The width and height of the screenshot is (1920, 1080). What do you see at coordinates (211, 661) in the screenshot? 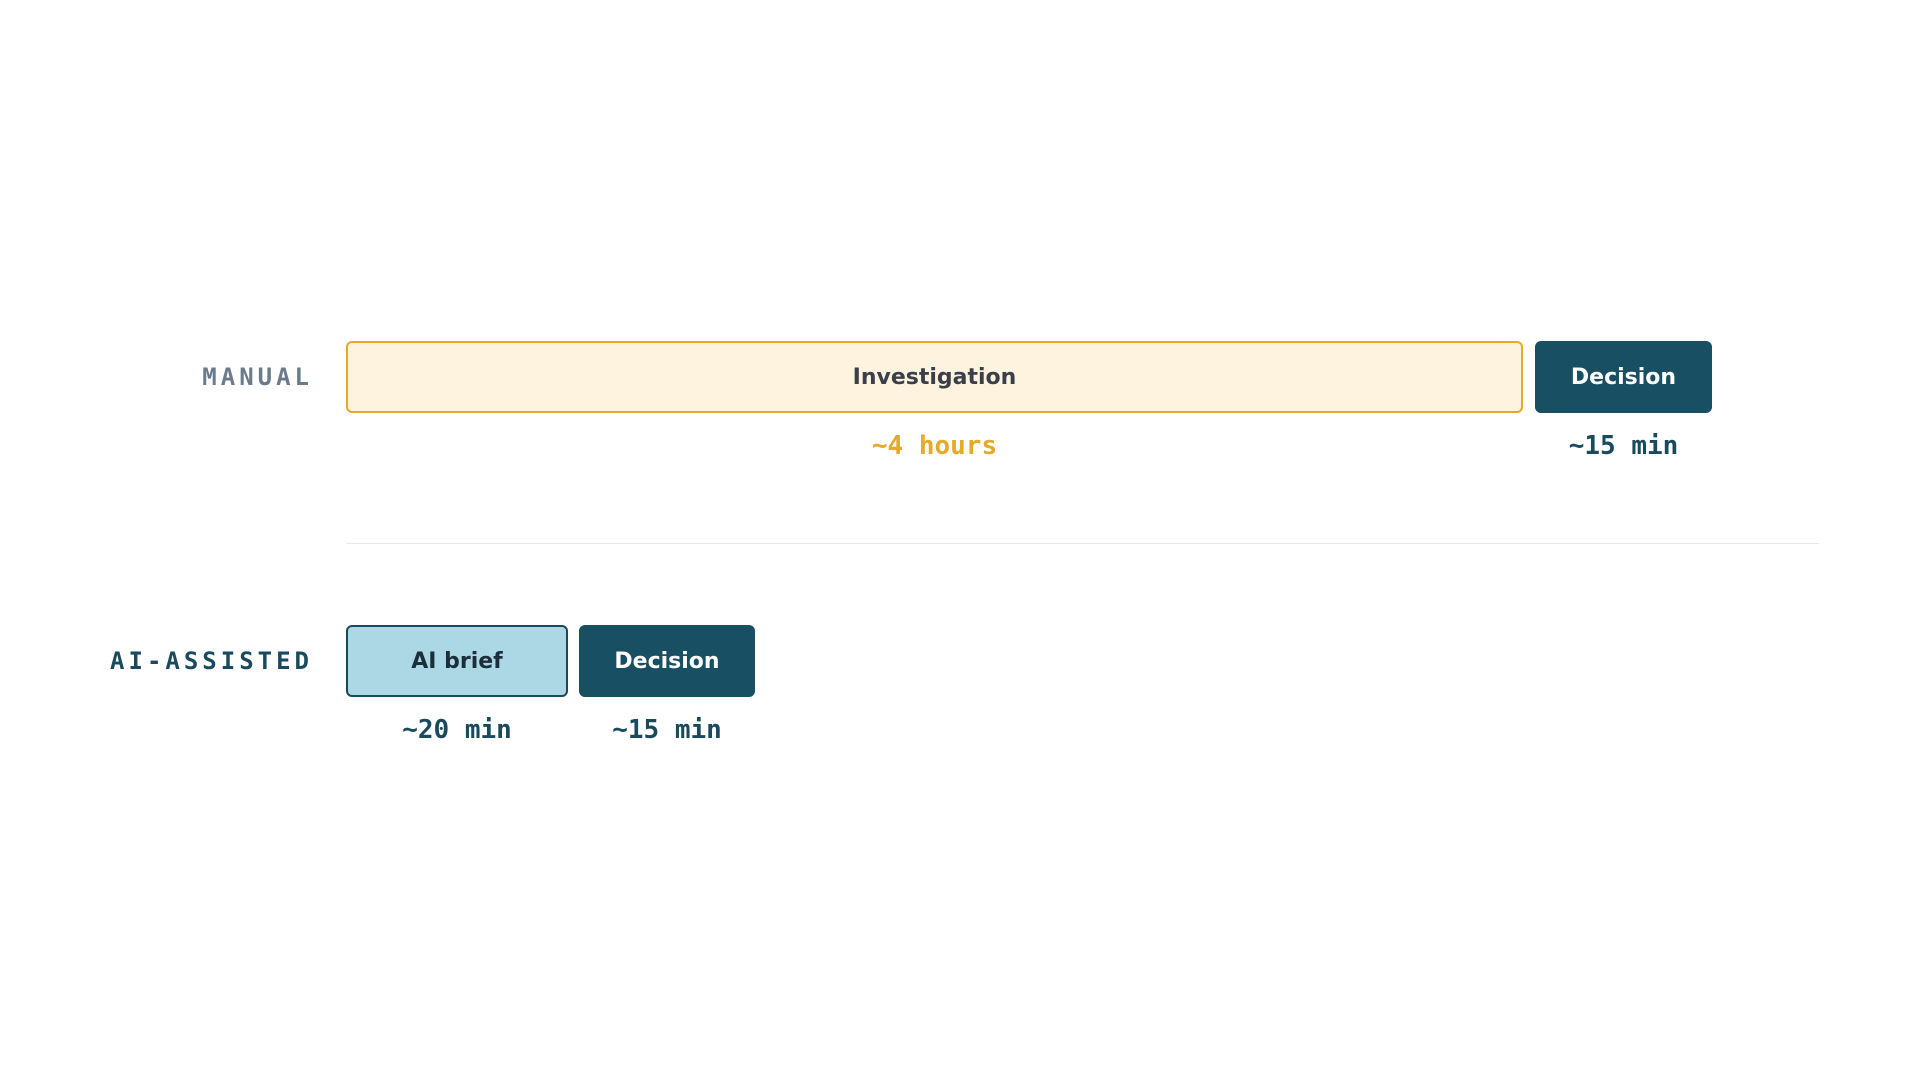
I see `row-label-ai-assisted: AI-ASSISTED` at bounding box center [211, 661].